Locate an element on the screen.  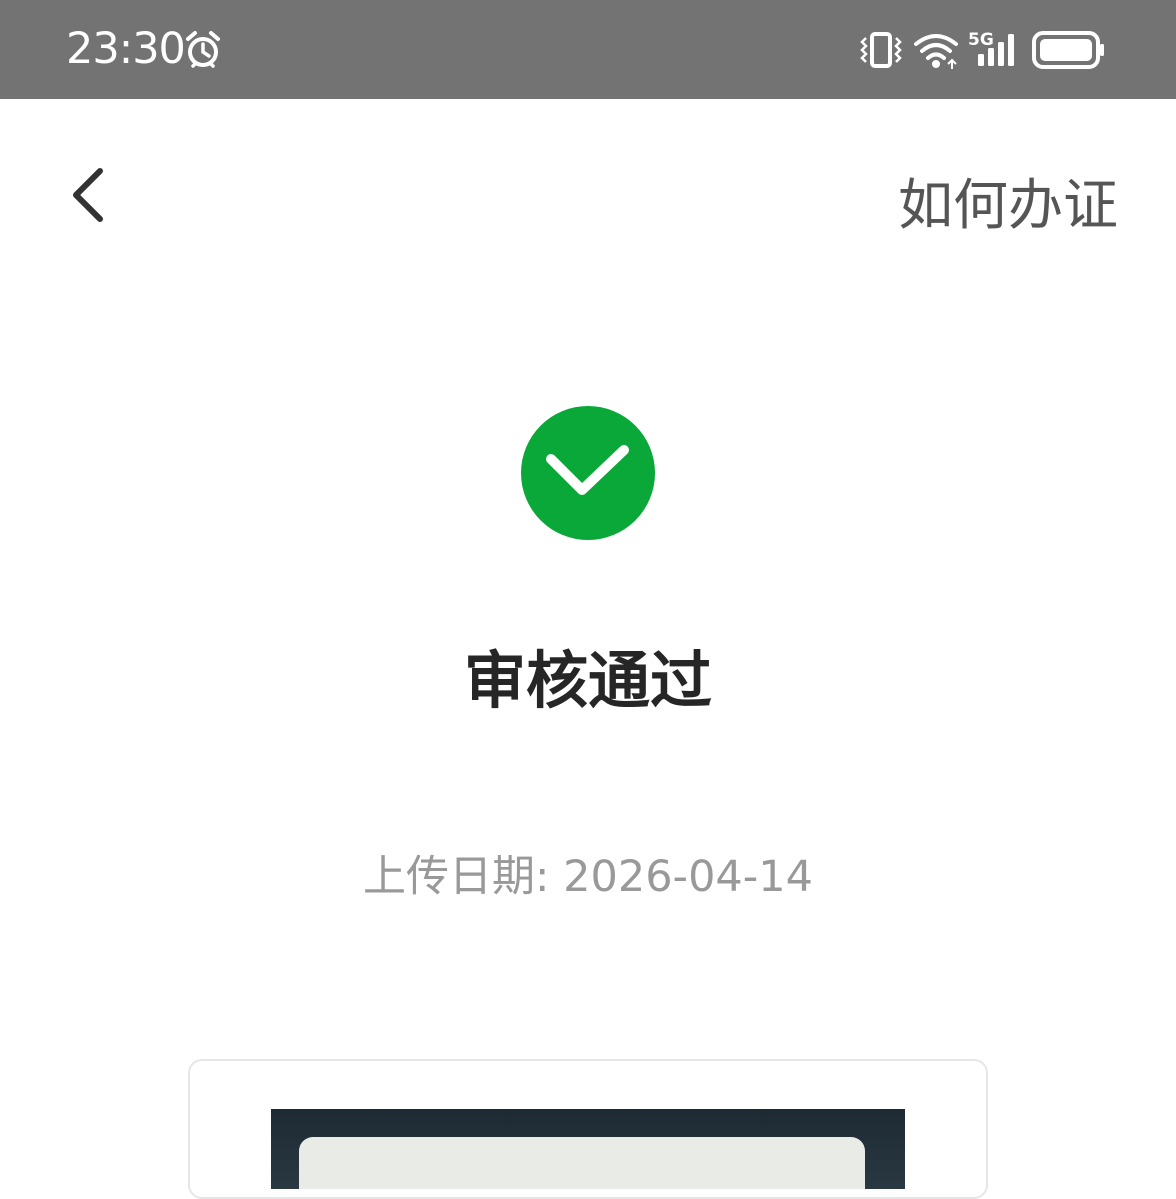
document-photo is located at coordinates (588, 1149).